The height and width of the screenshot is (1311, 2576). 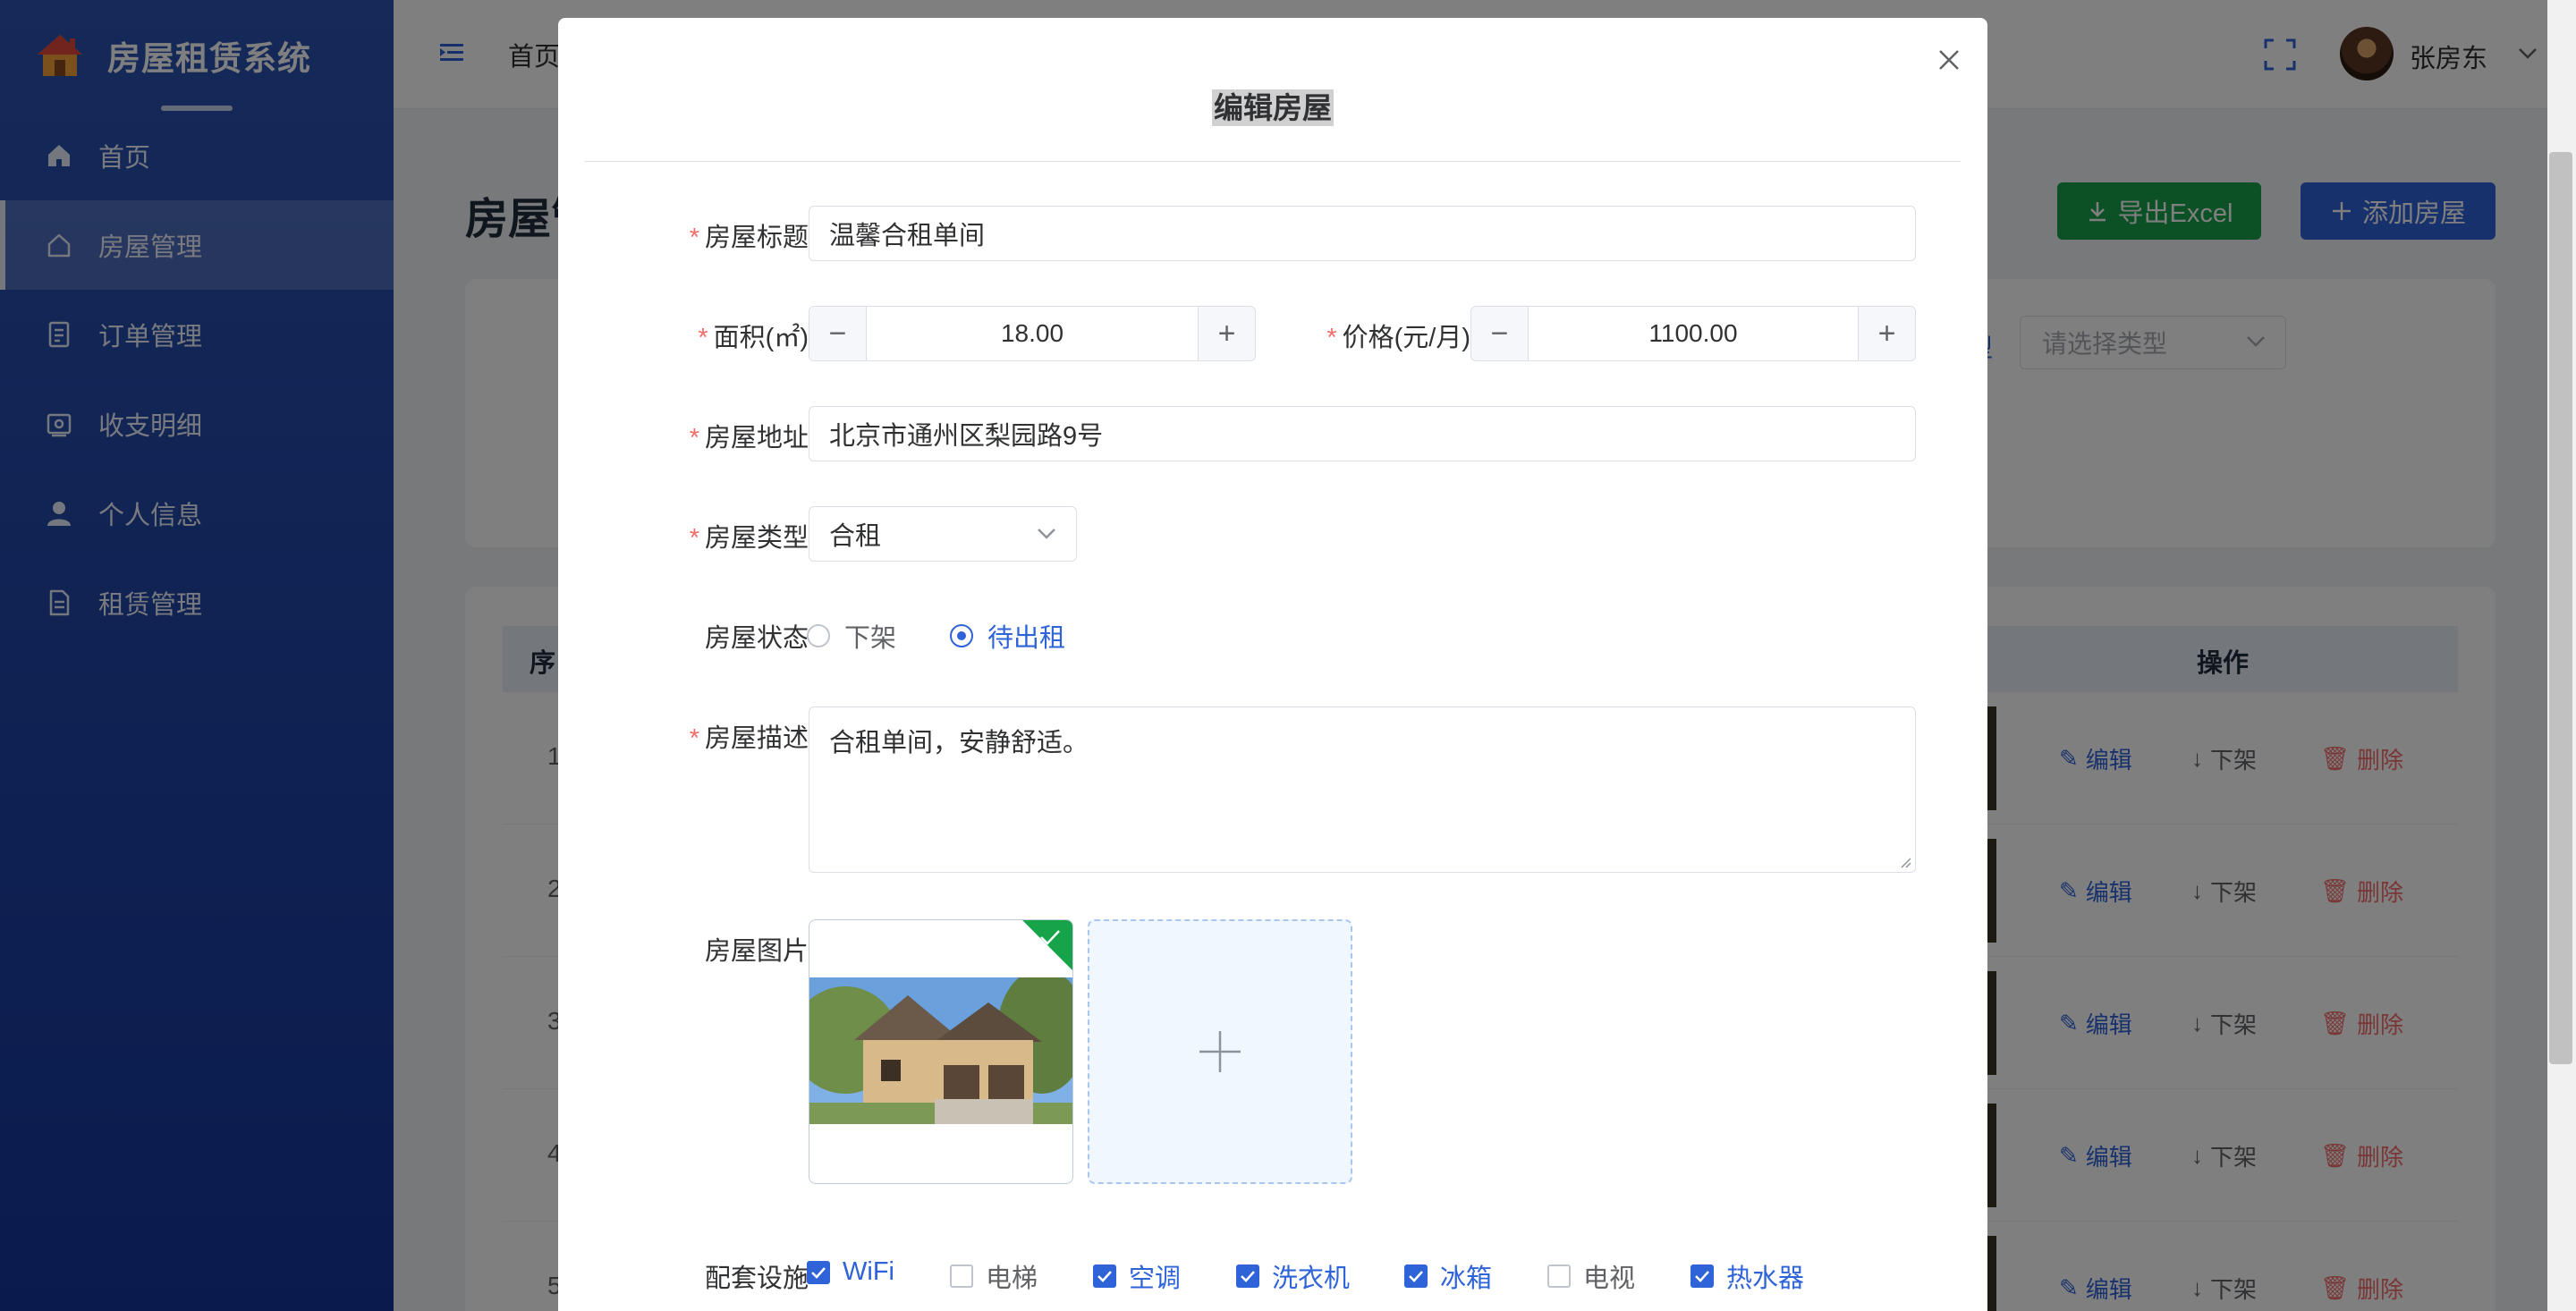 What do you see at coordinates (1026, 638) in the screenshot?
I see `radio-label: 待出租` at bounding box center [1026, 638].